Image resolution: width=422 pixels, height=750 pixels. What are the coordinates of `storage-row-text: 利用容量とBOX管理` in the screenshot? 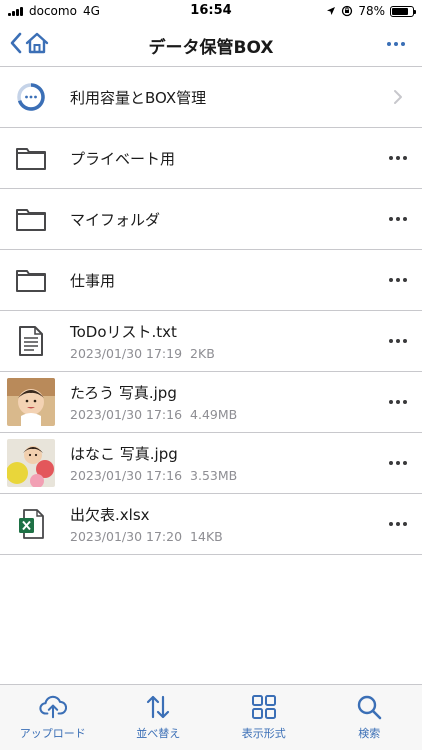 It's located at (221, 97).